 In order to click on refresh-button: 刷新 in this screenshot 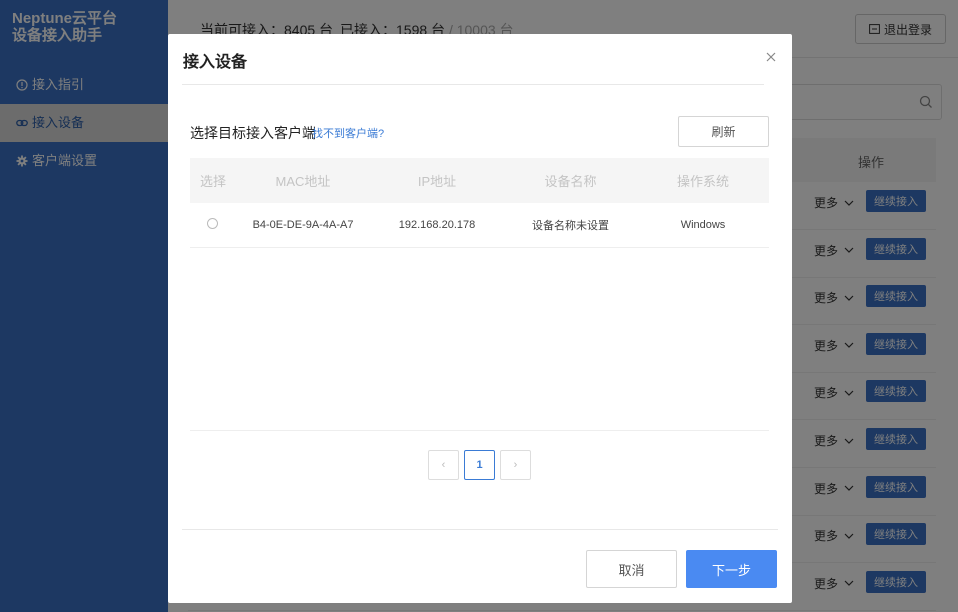, I will do `click(723, 131)`.